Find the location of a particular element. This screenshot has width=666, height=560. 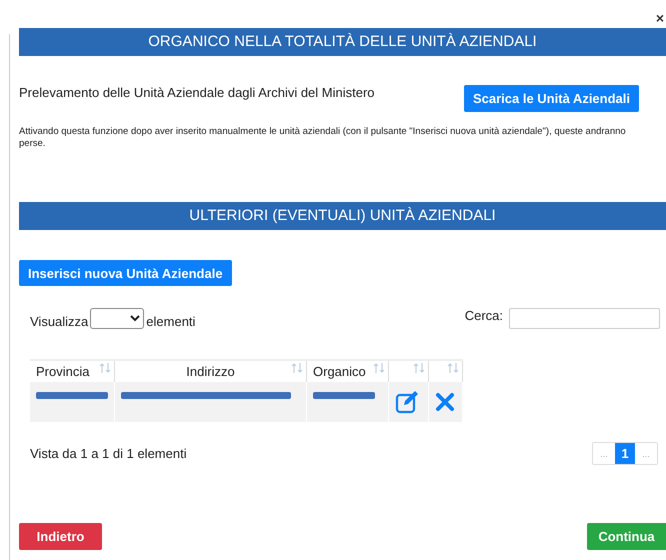

section-header: ULTERIORI (EVENTUALI) UNITÀ AZIENDALI is located at coordinates (342, 216).